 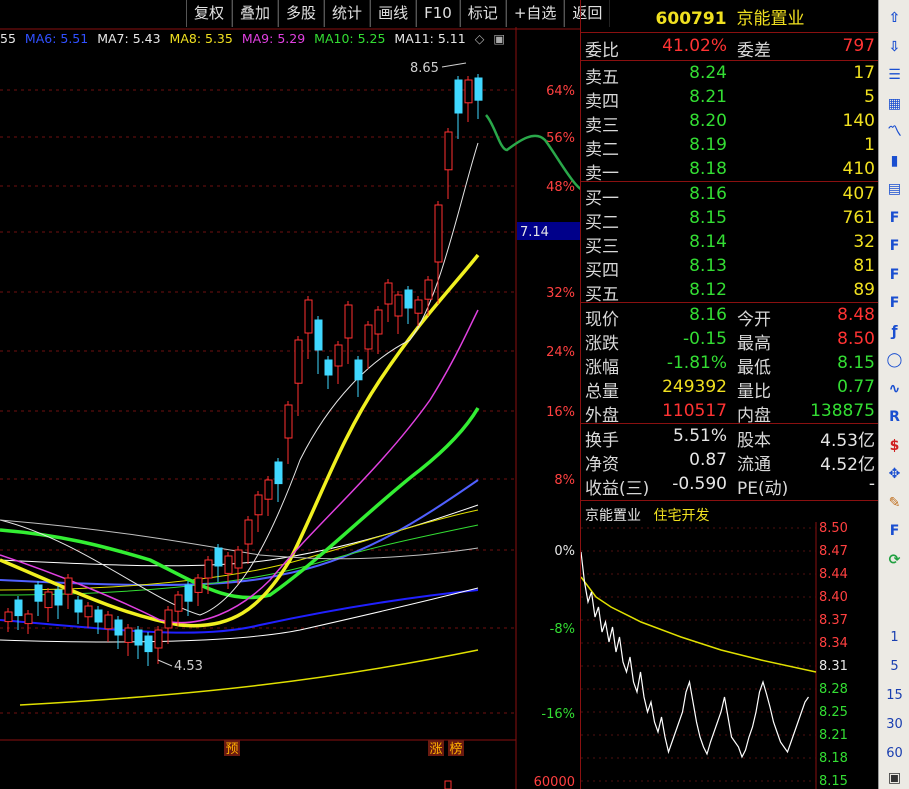 I want to click on settings-diamond-icon: ◇, so click(x=480, y=38).